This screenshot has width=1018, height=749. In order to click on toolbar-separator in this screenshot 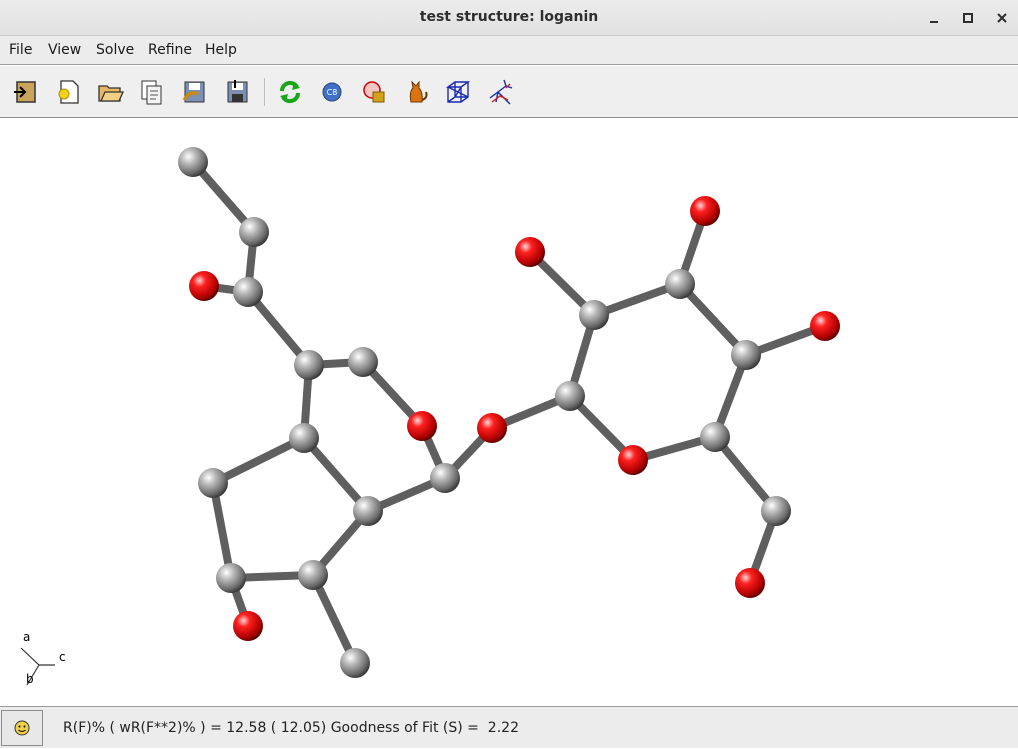, I will do `click(264, 92)`.